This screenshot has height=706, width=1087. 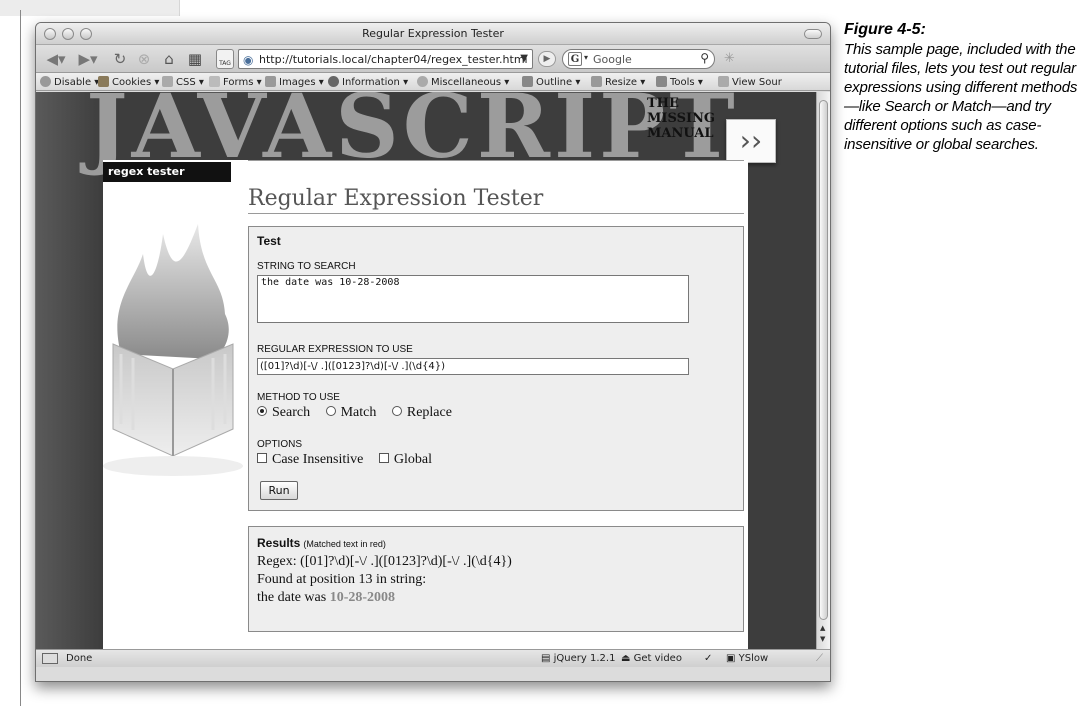 I want to click on image-icon, so click(x=270, y=81).